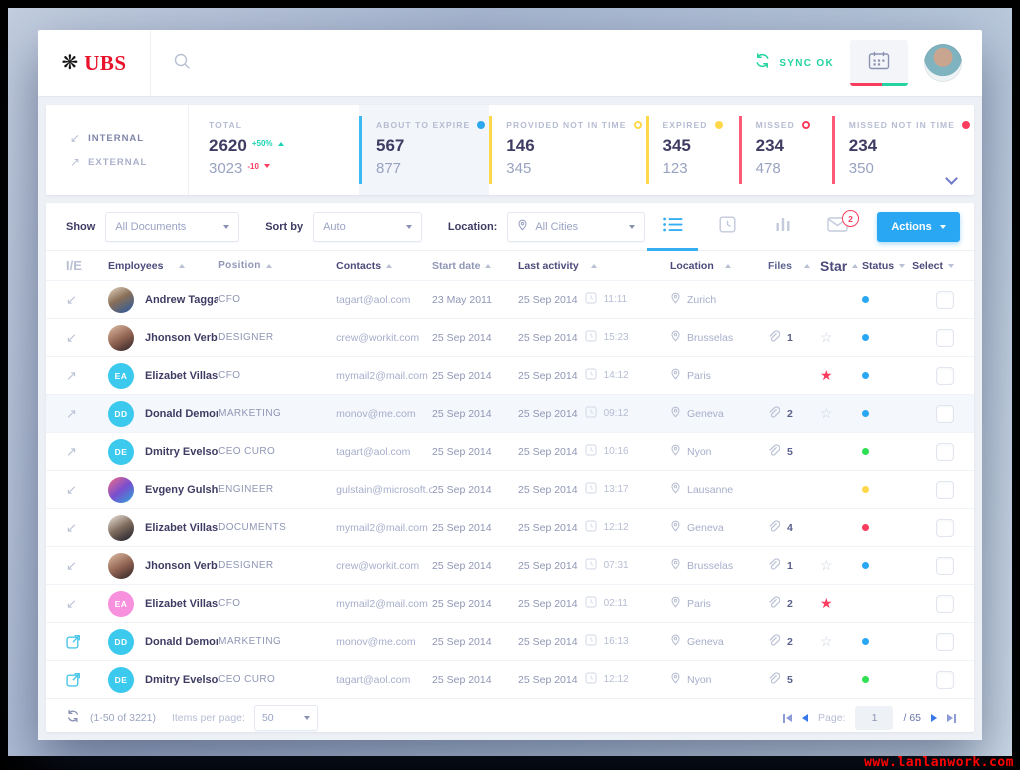 The image size is (1020, 770). What do you see at coordinates (334, 226) in the screenshot?
I see `sort-value: Auto` at bounding box center [334, 226].